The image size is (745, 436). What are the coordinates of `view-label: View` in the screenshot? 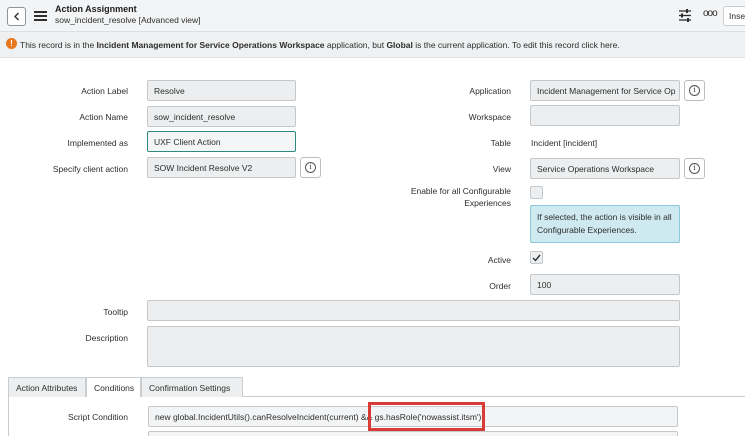 It's located at (501, 169).